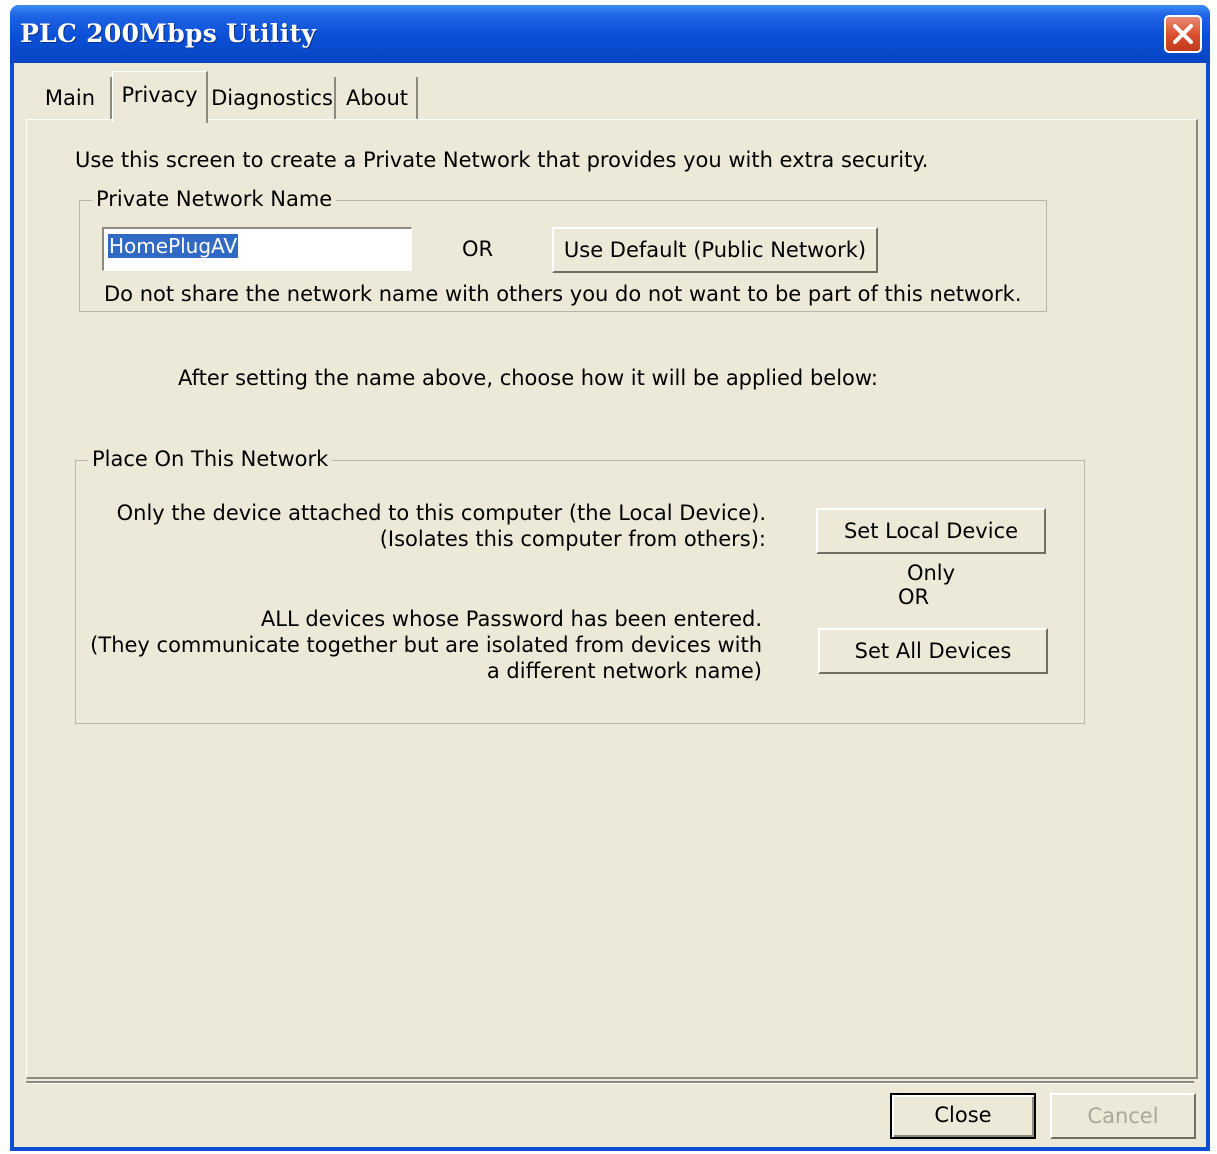  I want to click on tab-privacy-label: Privacy, so click(159, 95).